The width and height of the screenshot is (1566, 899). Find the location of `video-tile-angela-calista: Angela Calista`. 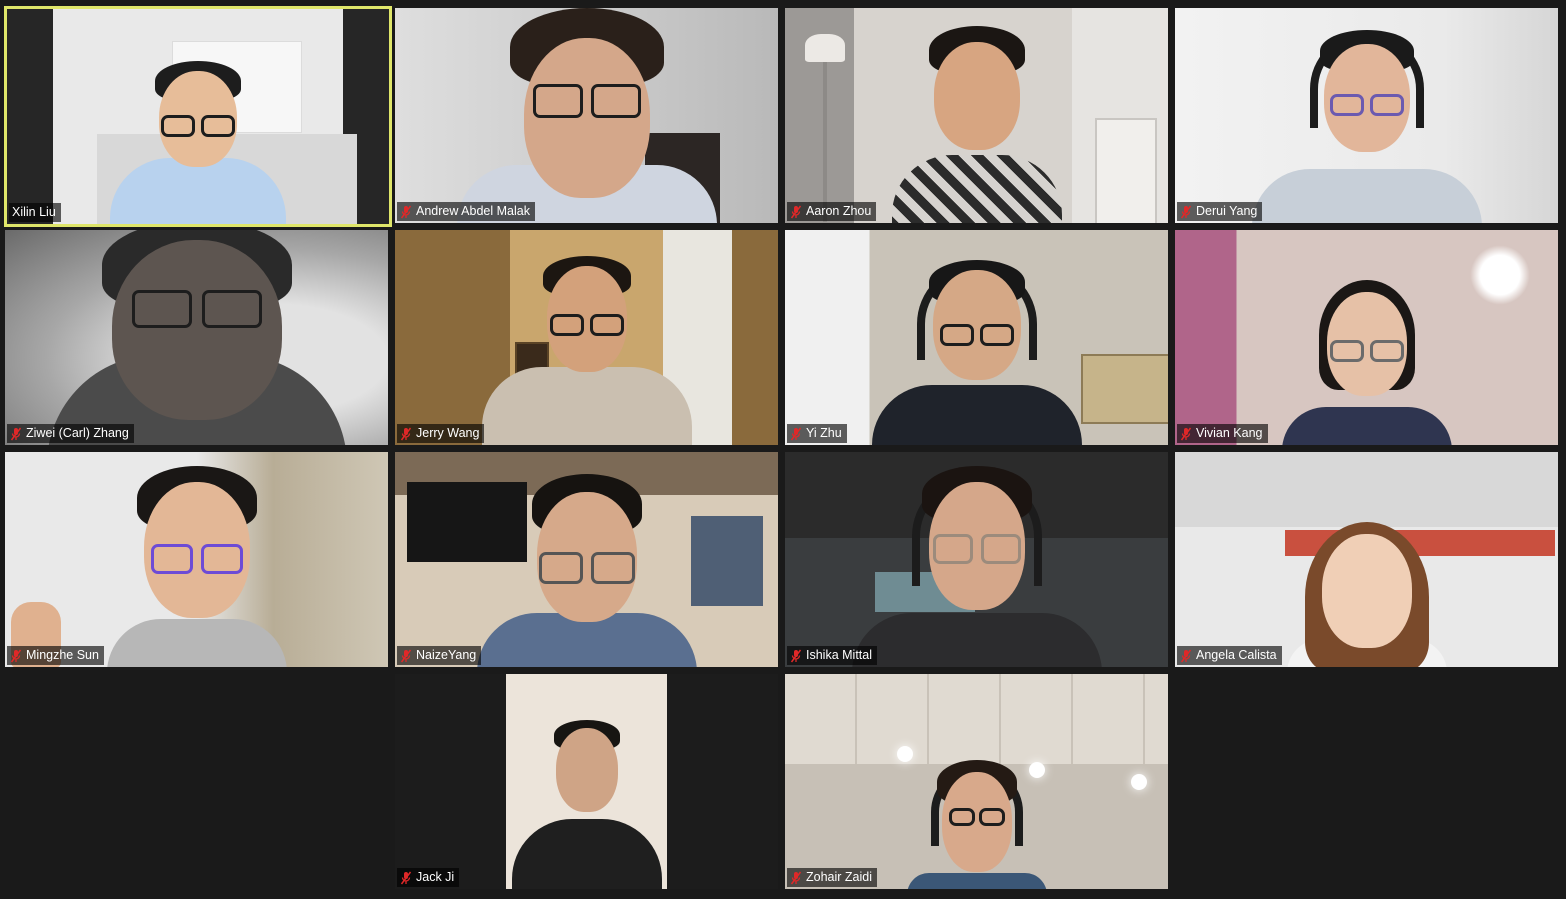

video-tile-angela-calista: Angela Calista is located at coordinates (1366, 559).